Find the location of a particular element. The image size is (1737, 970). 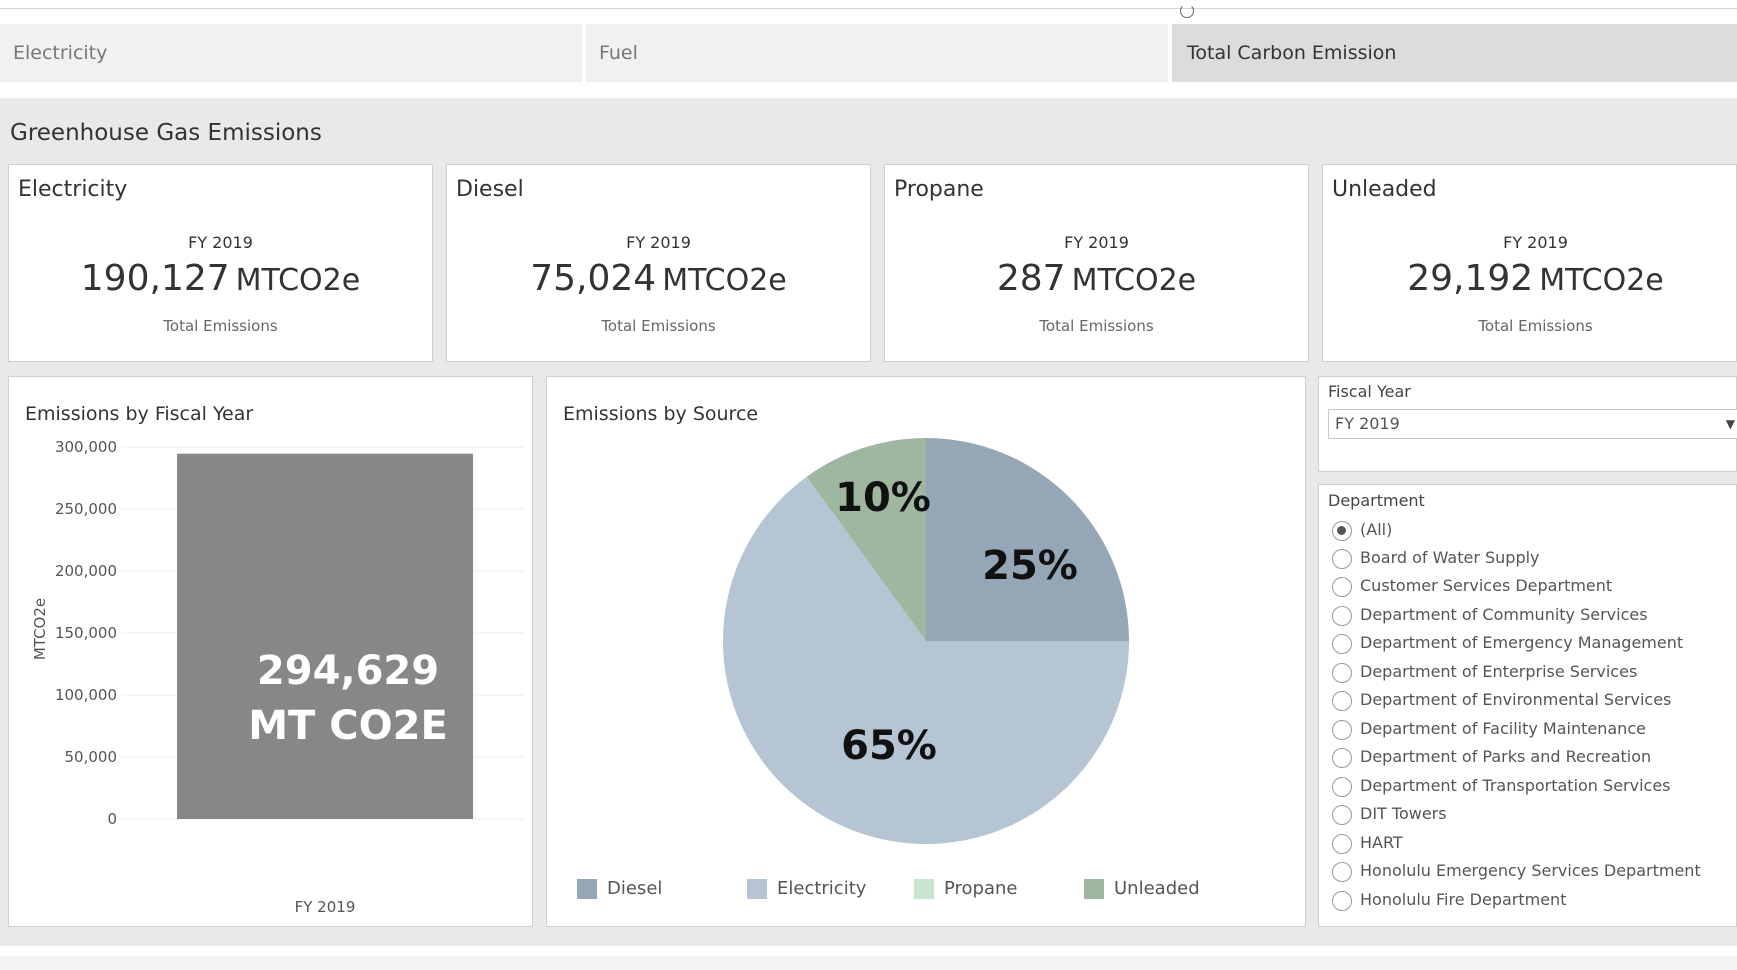

department-option-label: Department of Facility Maintenance is located at coordinates (1503, 728).